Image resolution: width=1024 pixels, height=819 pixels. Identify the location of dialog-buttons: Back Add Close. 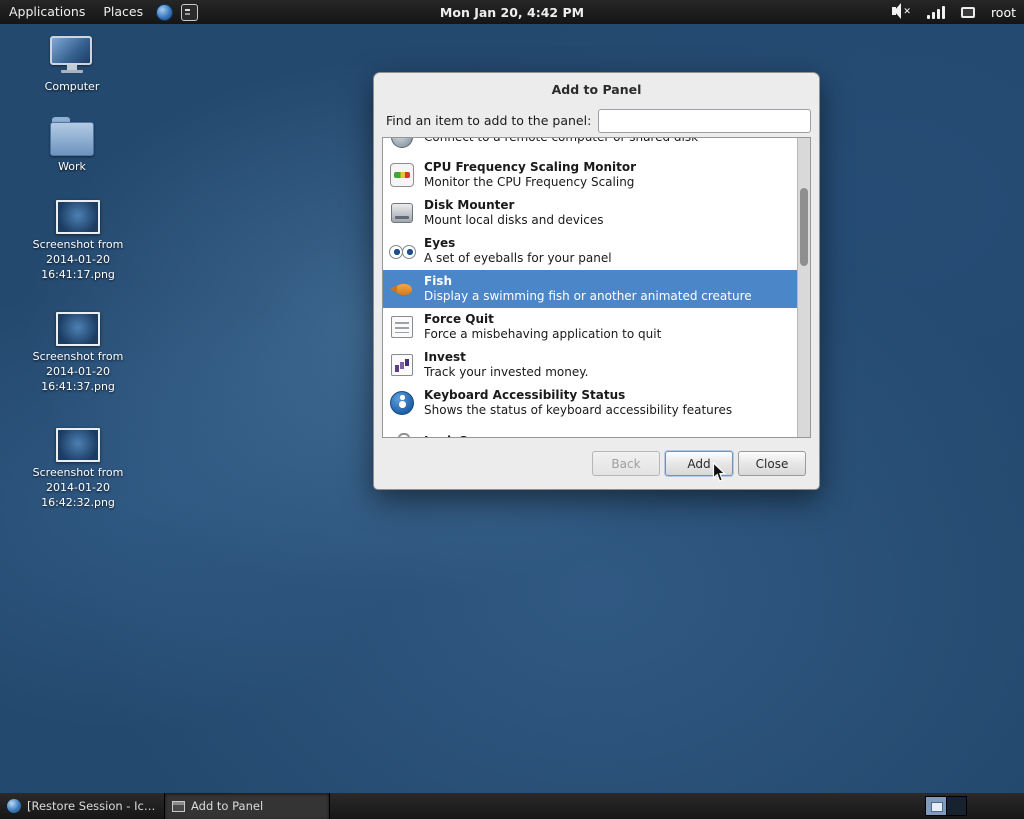
(699, 463).